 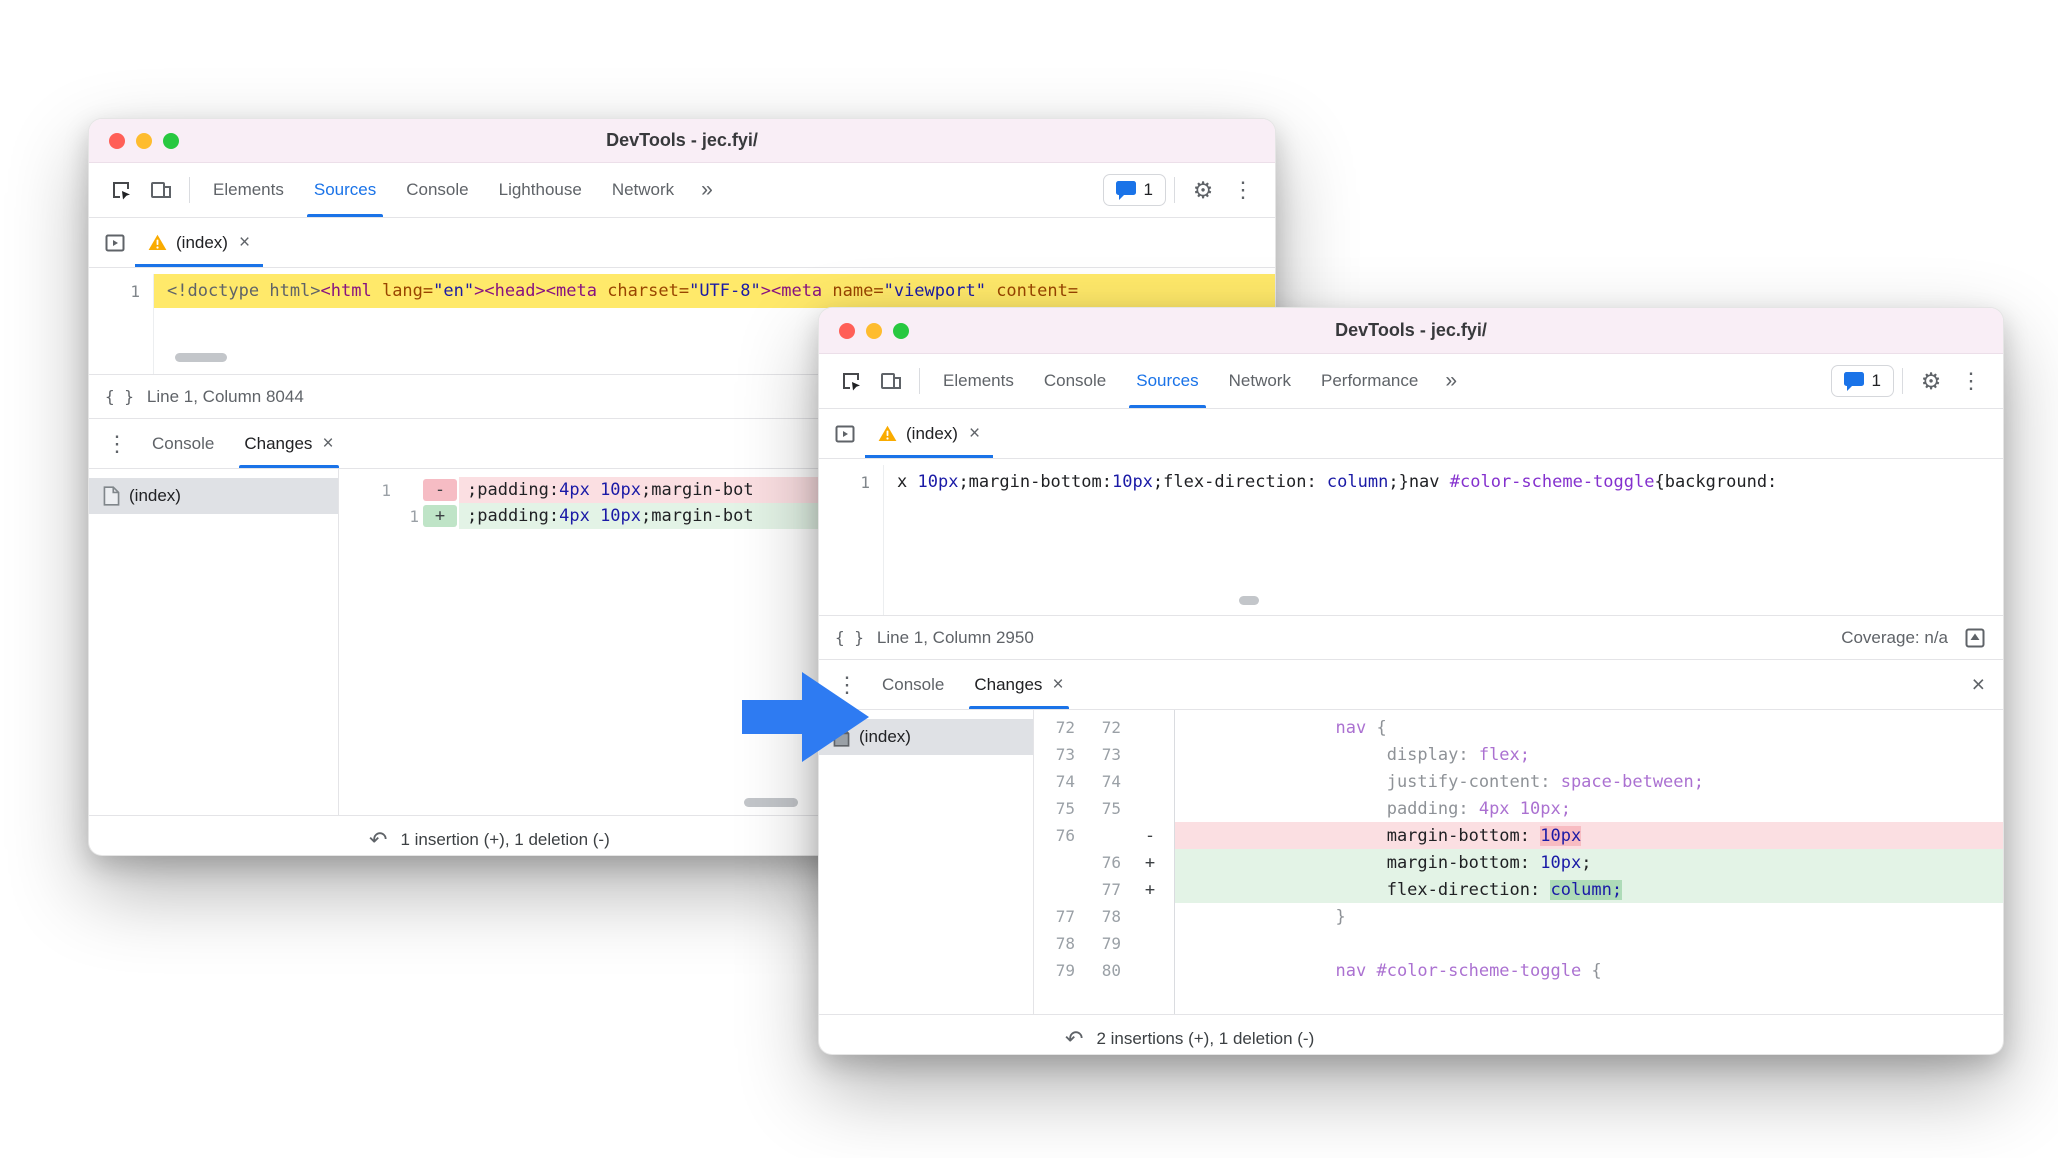 I want to click on file-tab-label: (index), so click(x=932, y=433).